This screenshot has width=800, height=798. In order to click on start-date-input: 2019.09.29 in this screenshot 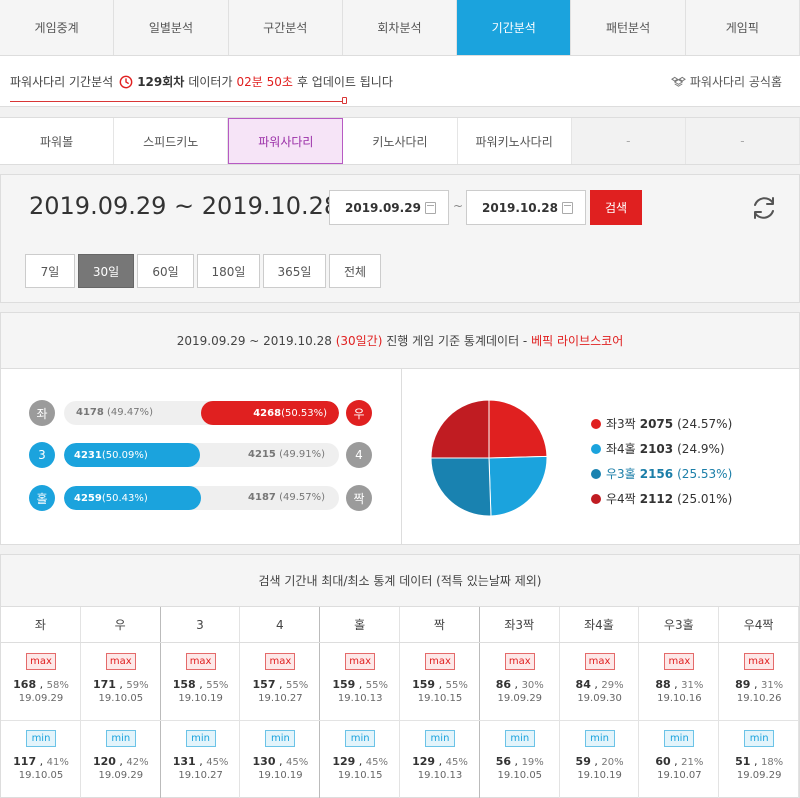, I will do `click(389, 207)`.